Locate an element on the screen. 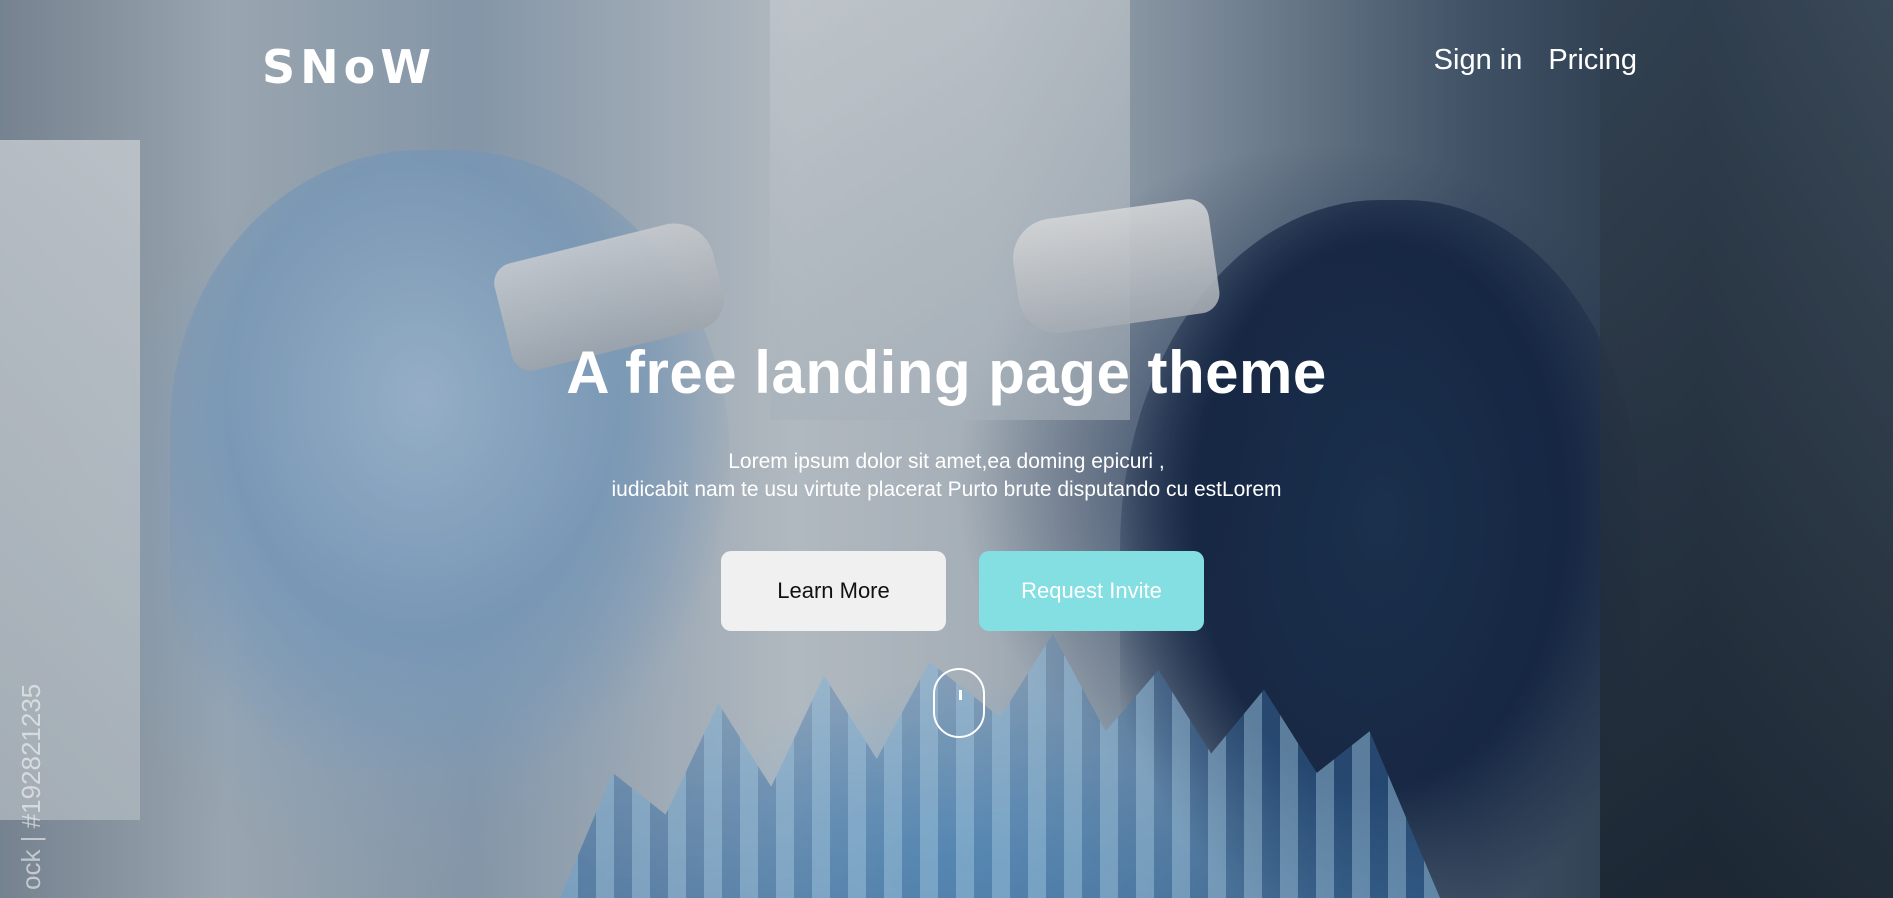  stock-watermark-id: ock | #192821235 is located at coordinates (31, 786).